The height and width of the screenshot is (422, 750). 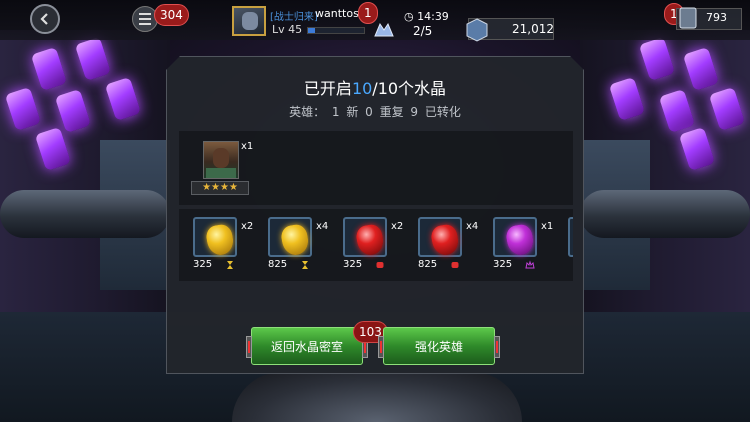 I want to click on player-level: Lv 45, so click(x=287, y=29).